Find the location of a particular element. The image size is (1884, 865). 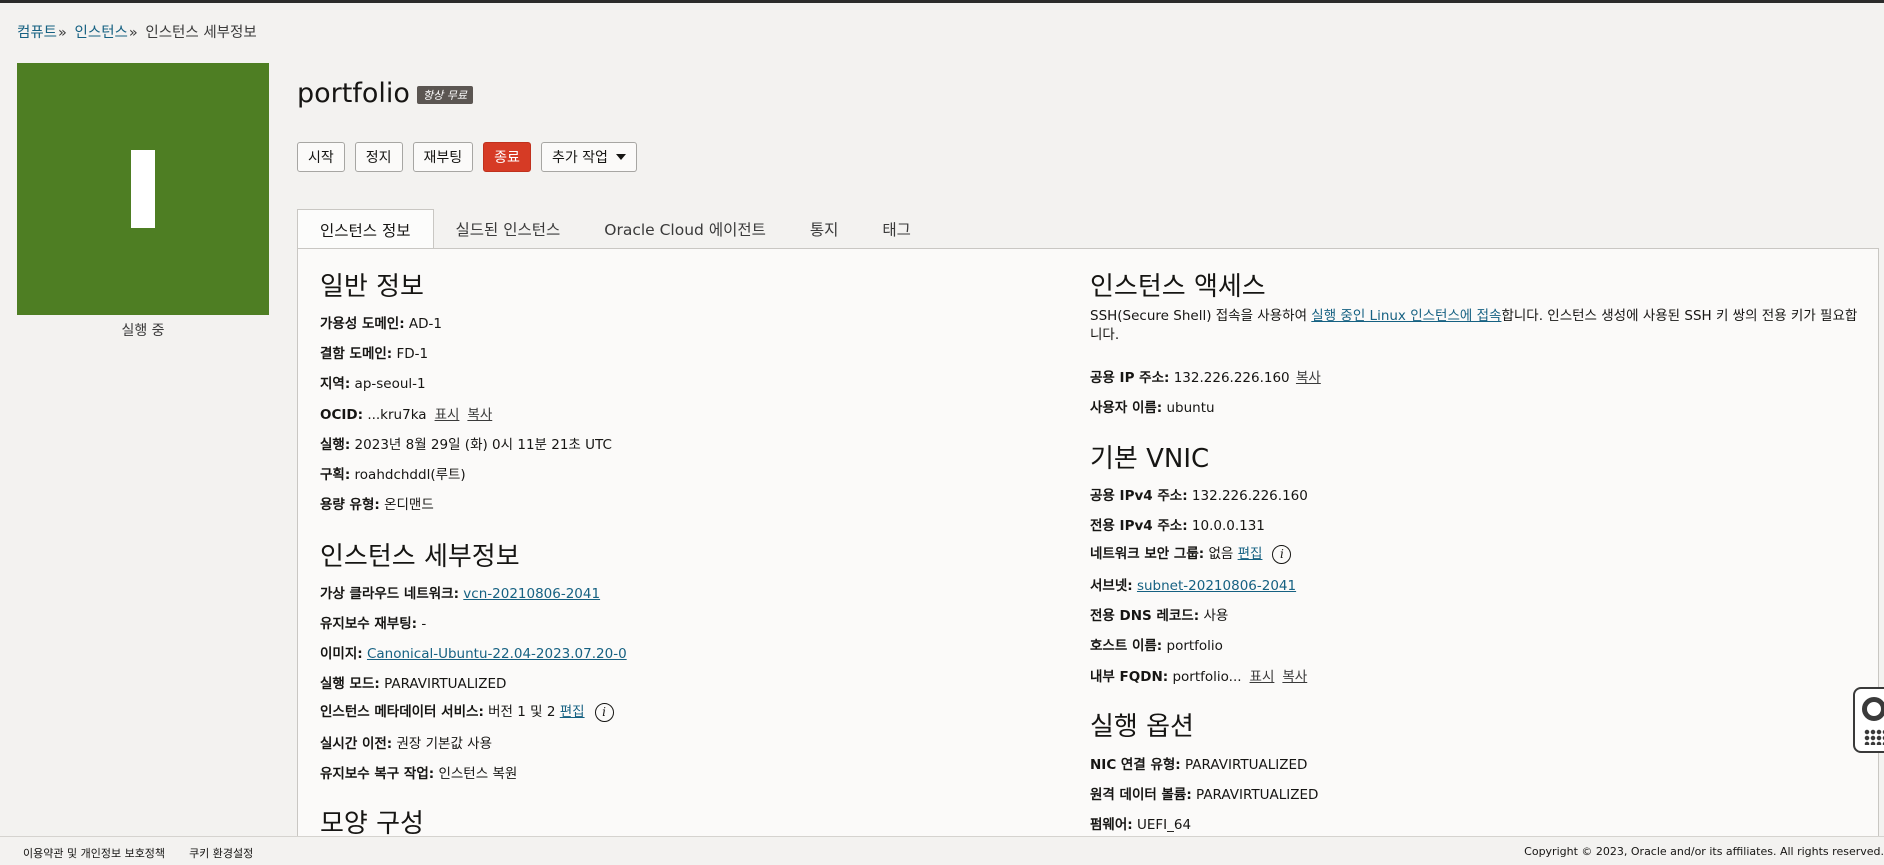

compartment-row: 구획: roahdchddl(루트) is located at coordinates (393, 475).